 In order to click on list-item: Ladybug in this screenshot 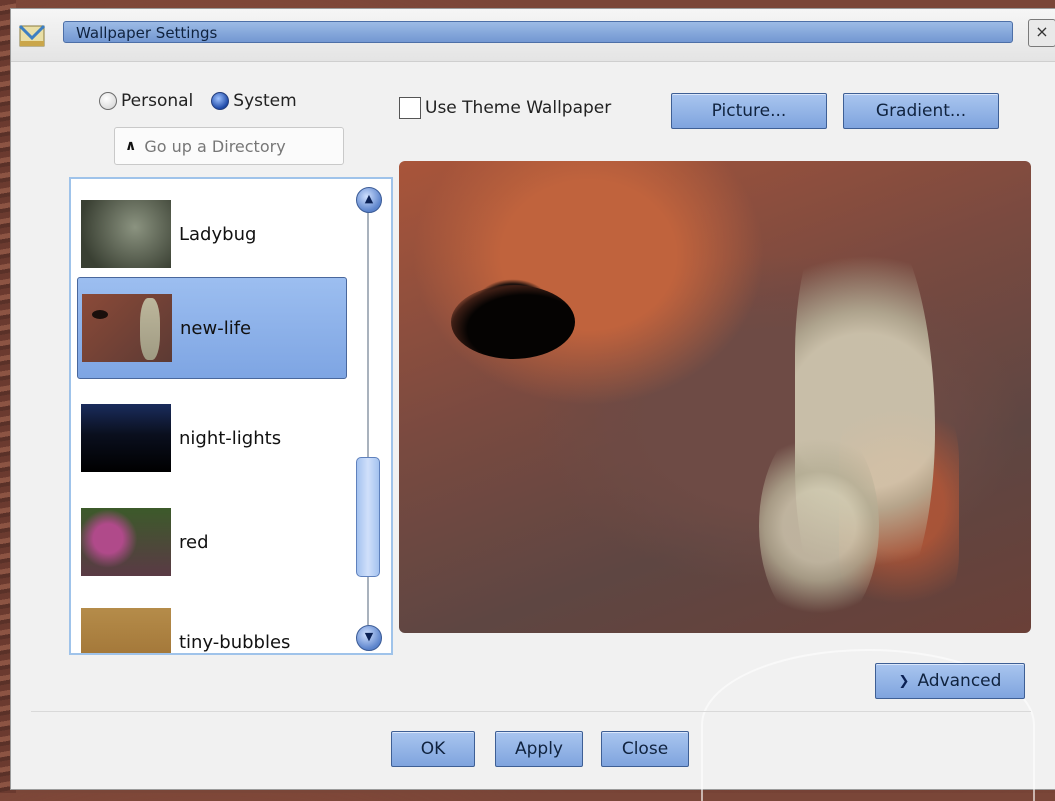, I will do `click(212, 234)`.